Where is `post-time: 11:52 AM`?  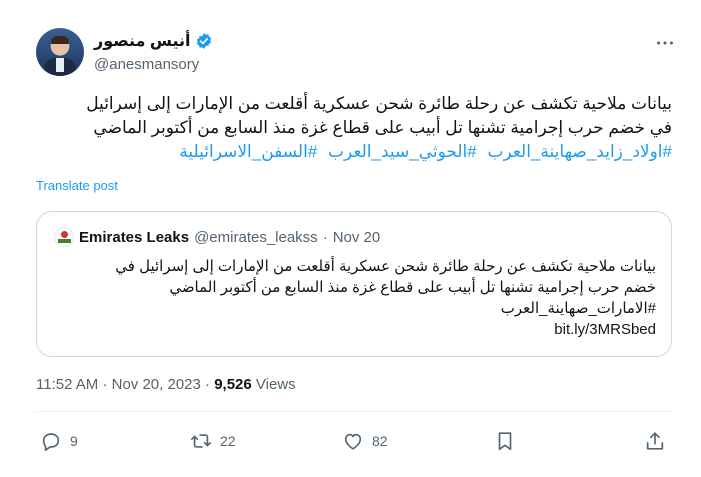 post-time: 11:52 AM is located at coordinates (67, 384).